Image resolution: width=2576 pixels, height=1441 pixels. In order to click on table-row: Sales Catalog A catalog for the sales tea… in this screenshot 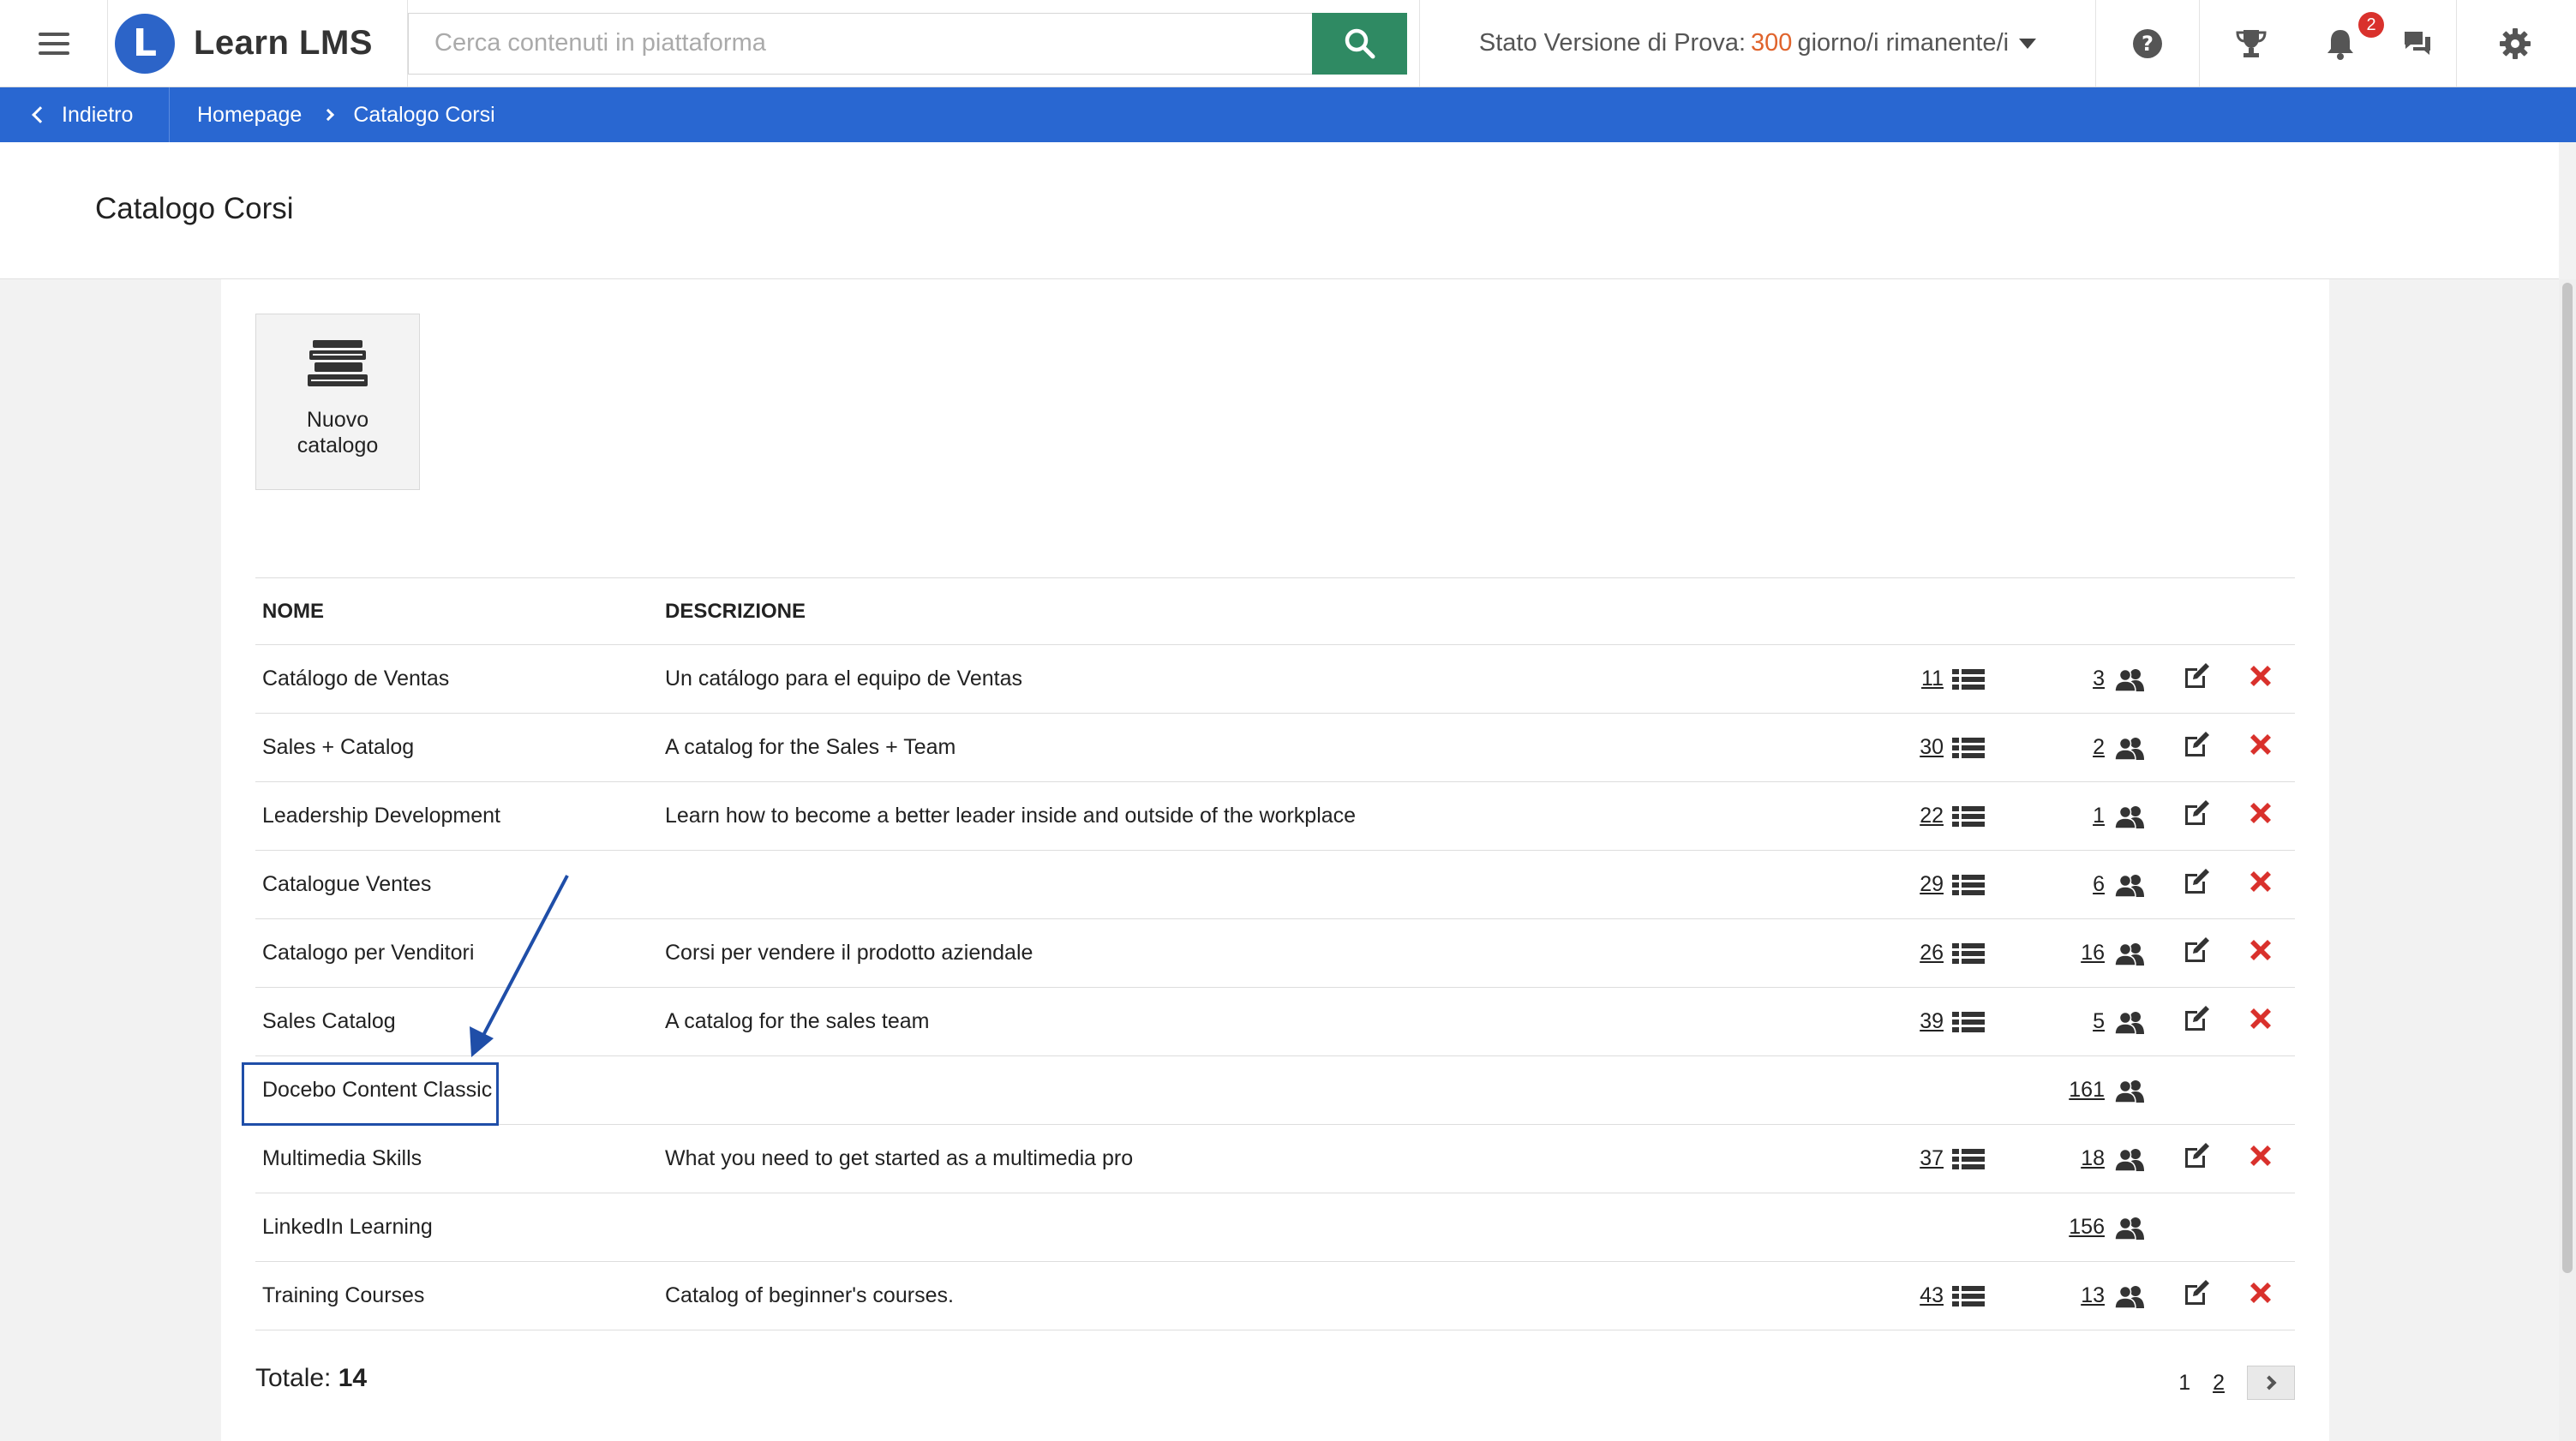, I will do `click(1275, 1021)`.